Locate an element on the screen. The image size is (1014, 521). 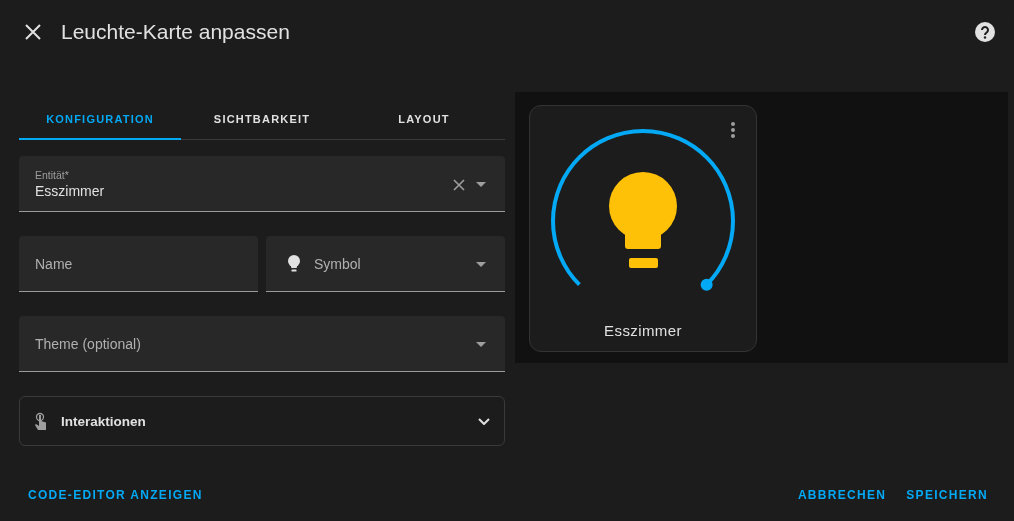
tab: SICHTBARKEIT is located at coordinates (262, 120).